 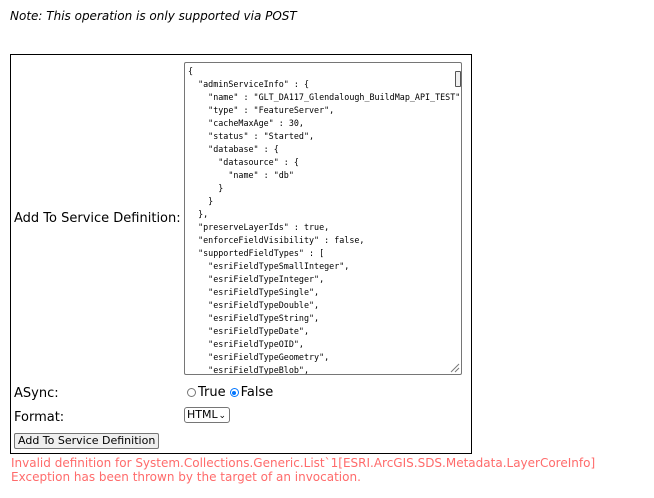 I want to click on async-option-true: True, so click(x=206, y=392).